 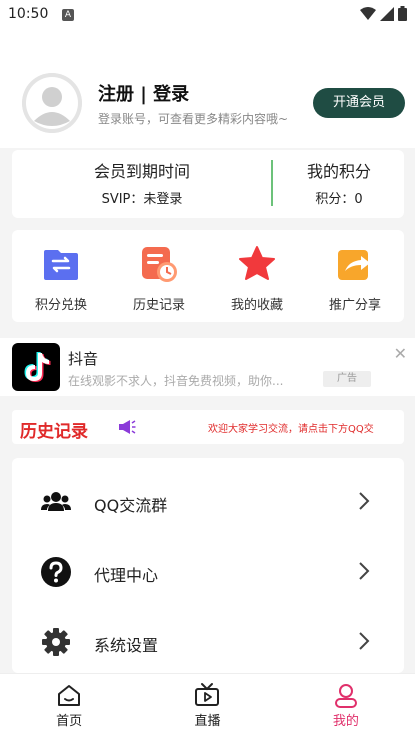 I want to click on menu-item-agent-center: 代理中心, so click(x=208, y=572).